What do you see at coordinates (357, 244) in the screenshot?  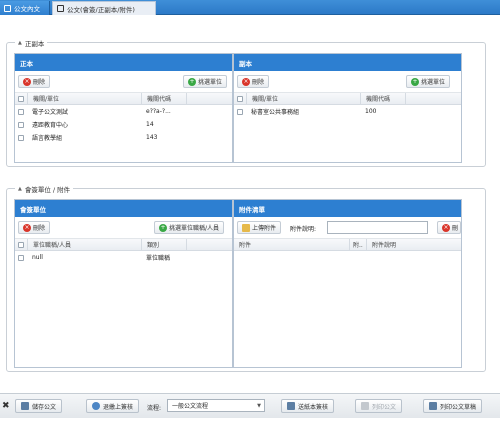 I see `col-attachment-short: 附..` at bounding box center [357, 244].